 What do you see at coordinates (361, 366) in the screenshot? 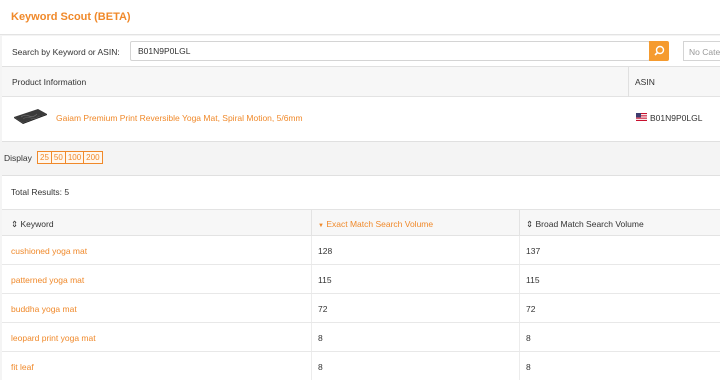
I see `table-row: fit leaf 8 8` at bounding box center [361, 366].